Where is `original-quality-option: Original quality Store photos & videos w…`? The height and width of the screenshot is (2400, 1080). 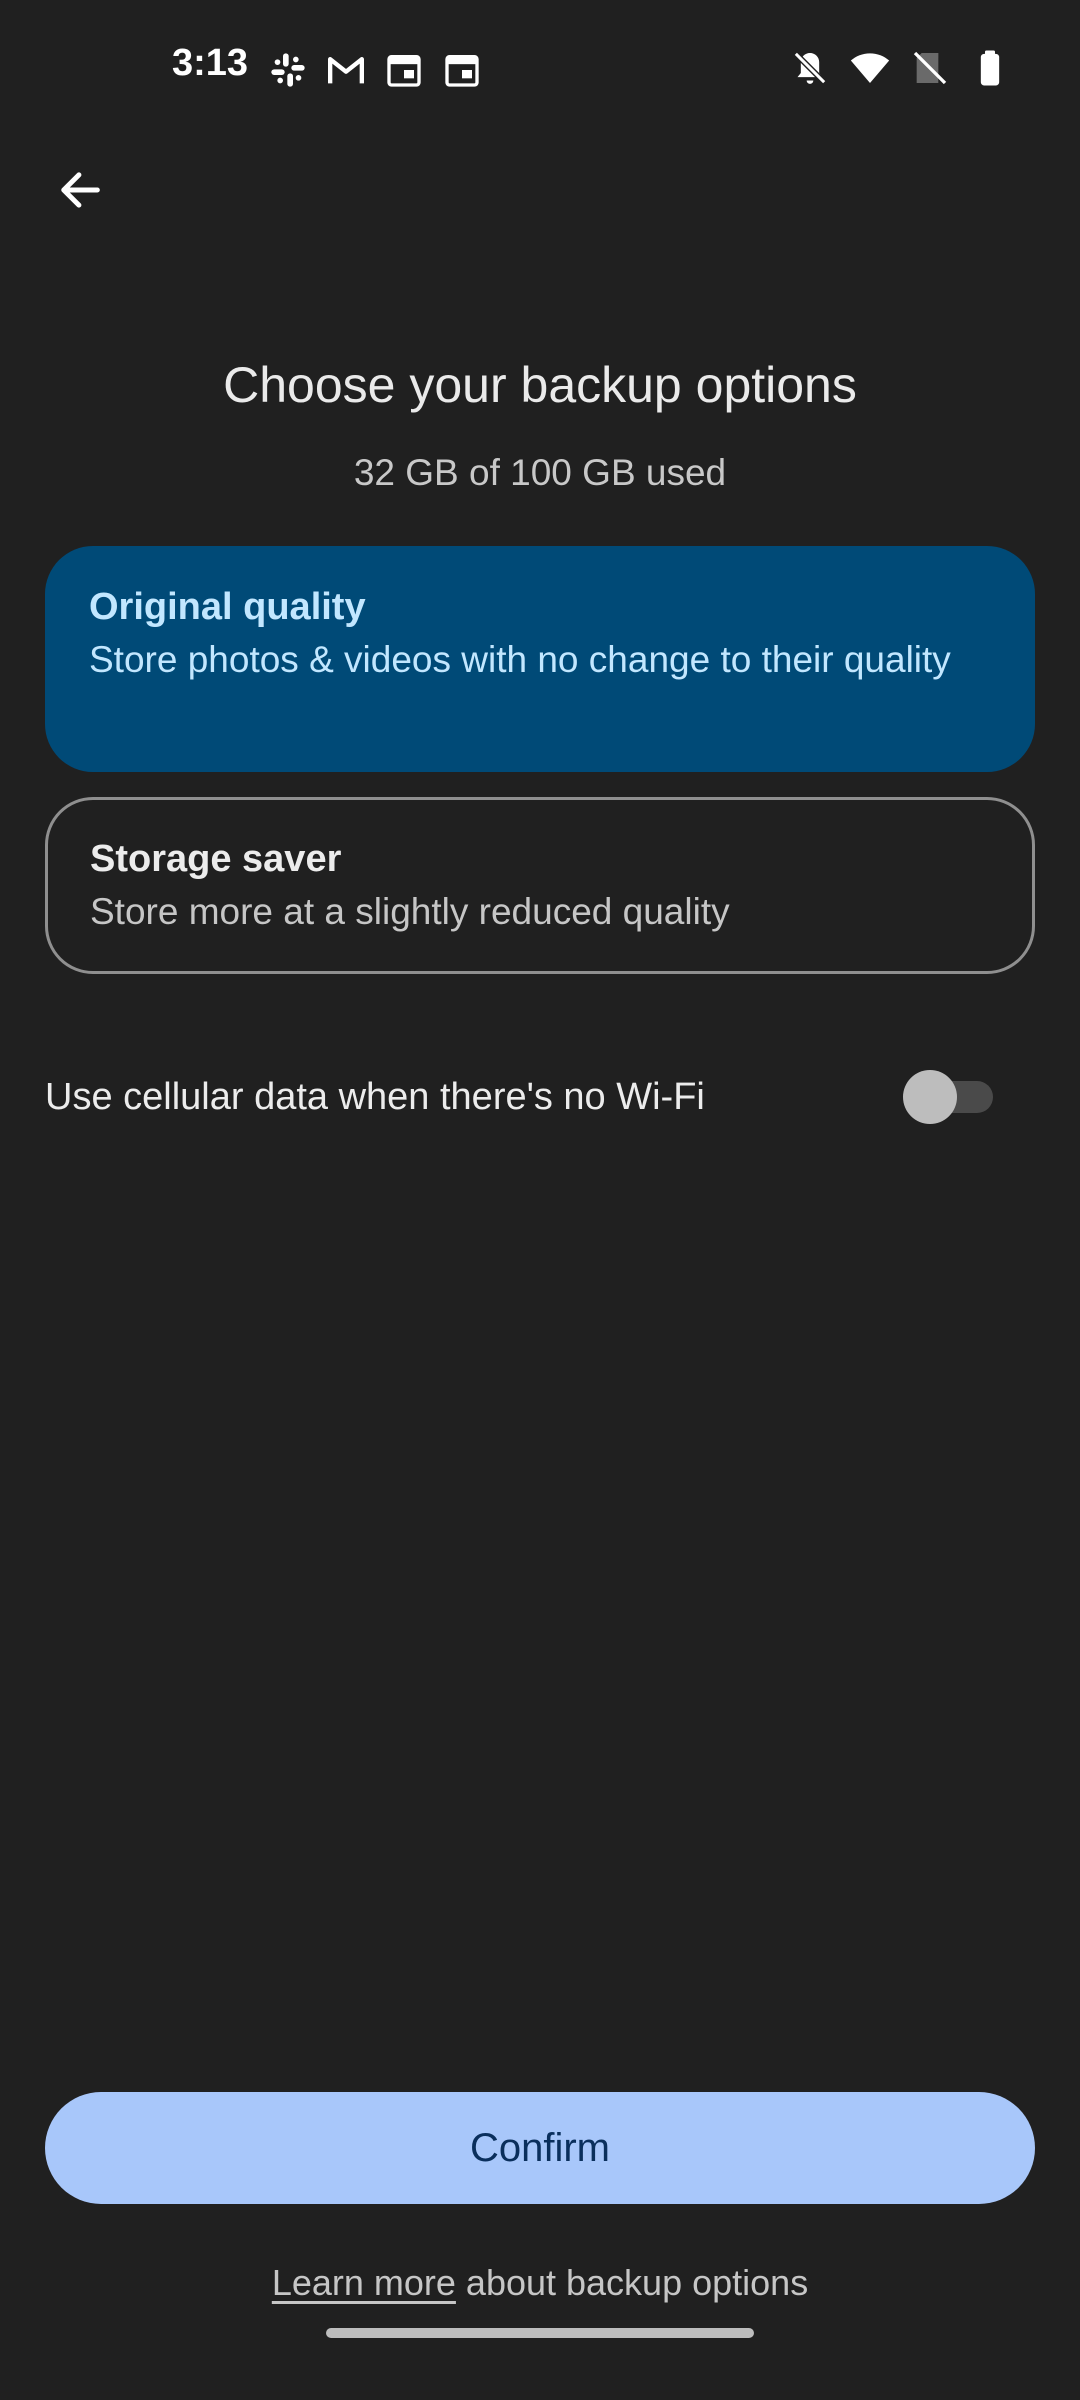
original-quality-option: Original quality Store photos & videos w… is located at coordinates (540, 659).